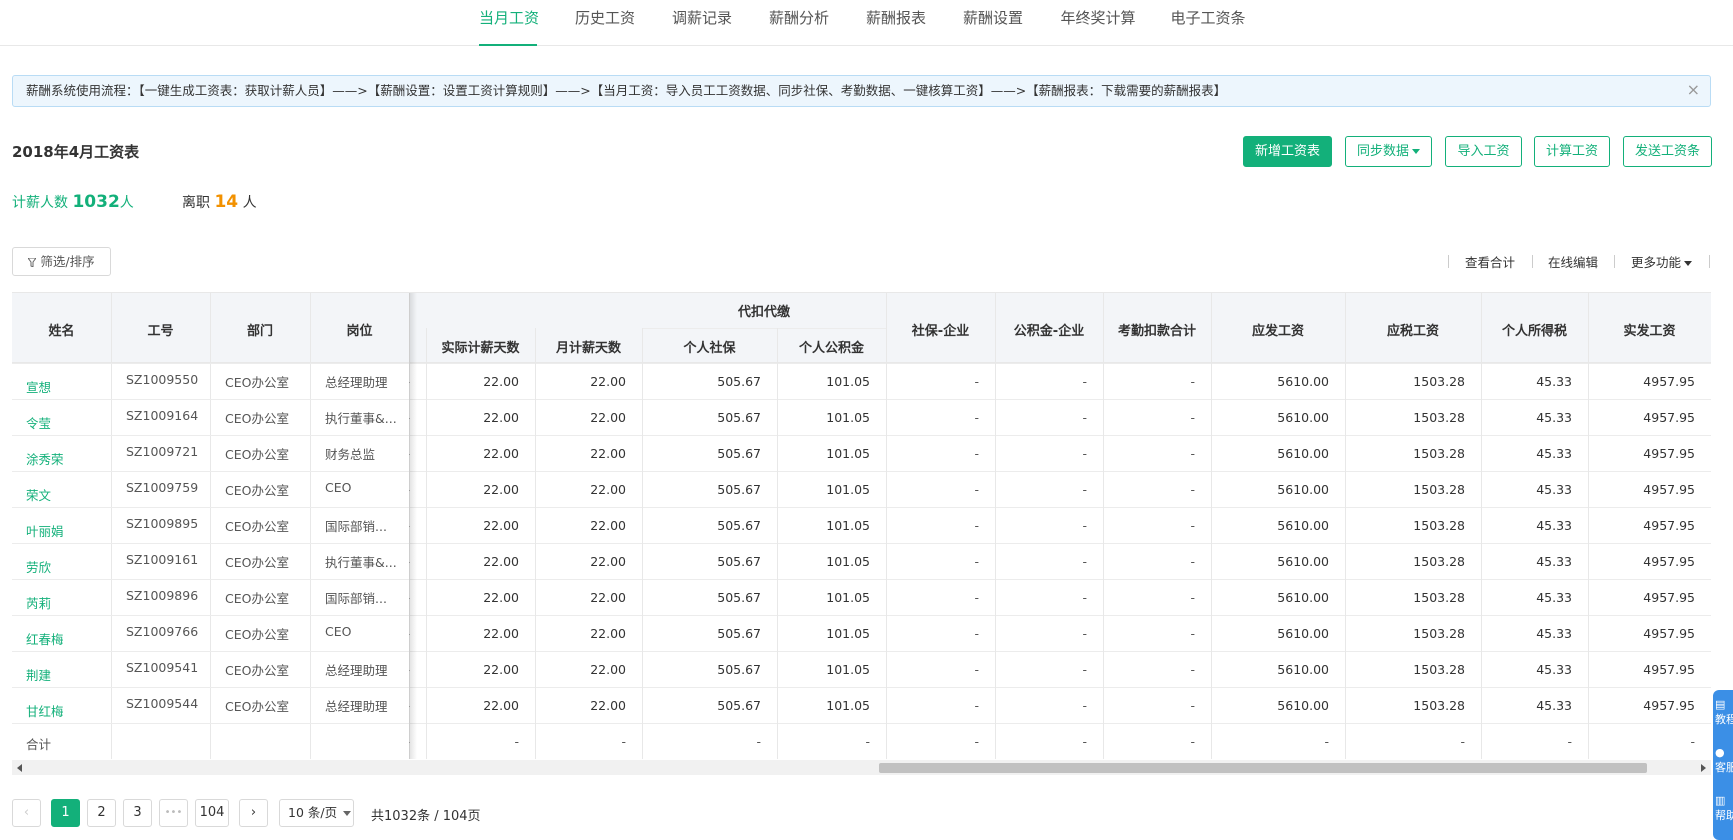 Image resolution: width=1733 pixels, height=840 pixels. I want to click on more-pages-ellipsis: •••, so click(173, 813).